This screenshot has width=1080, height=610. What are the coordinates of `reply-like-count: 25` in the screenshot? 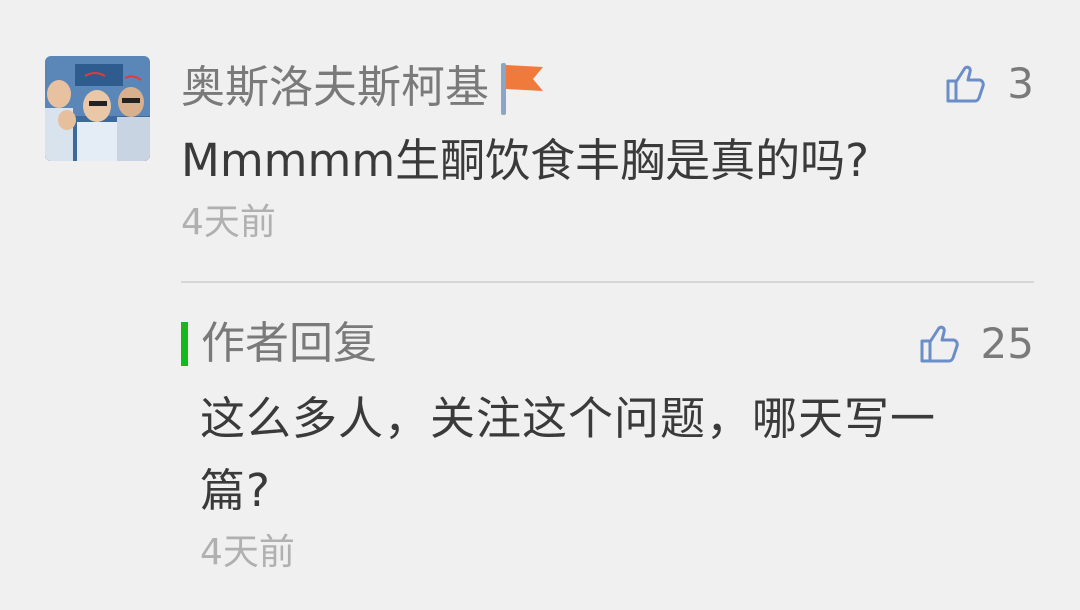 It's located at (1007, 343).